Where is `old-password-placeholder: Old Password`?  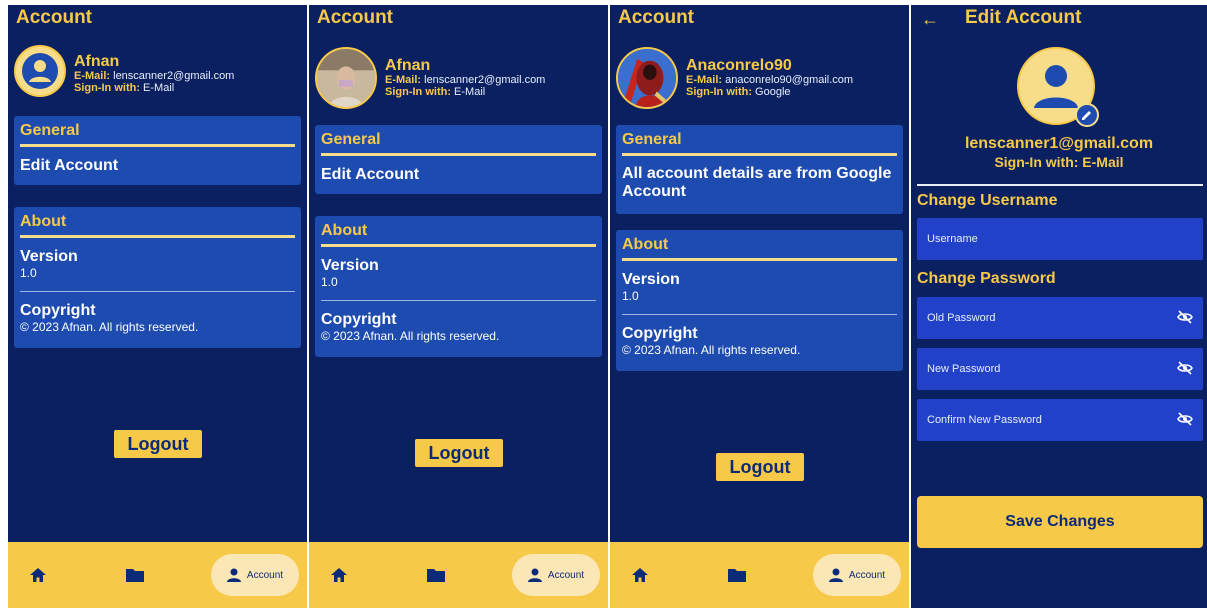
old-password-placeholder: Old Password is located at coordinates (961, 318).